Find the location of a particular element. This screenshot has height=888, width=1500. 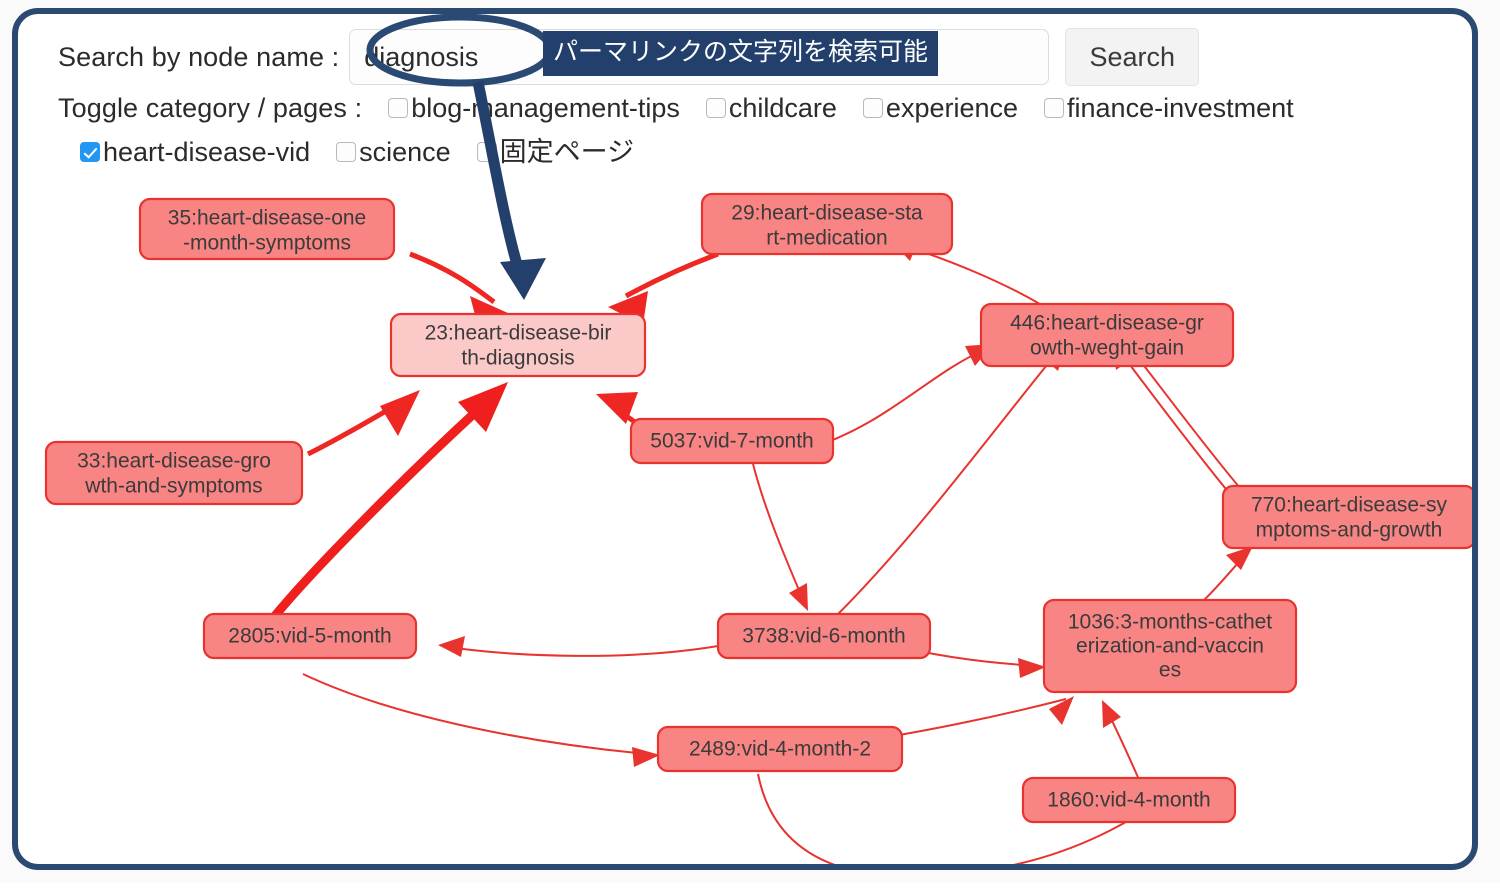

graph-node-29: 29:heart-disease-sta rt-medication is located at coordinates (827, 224).